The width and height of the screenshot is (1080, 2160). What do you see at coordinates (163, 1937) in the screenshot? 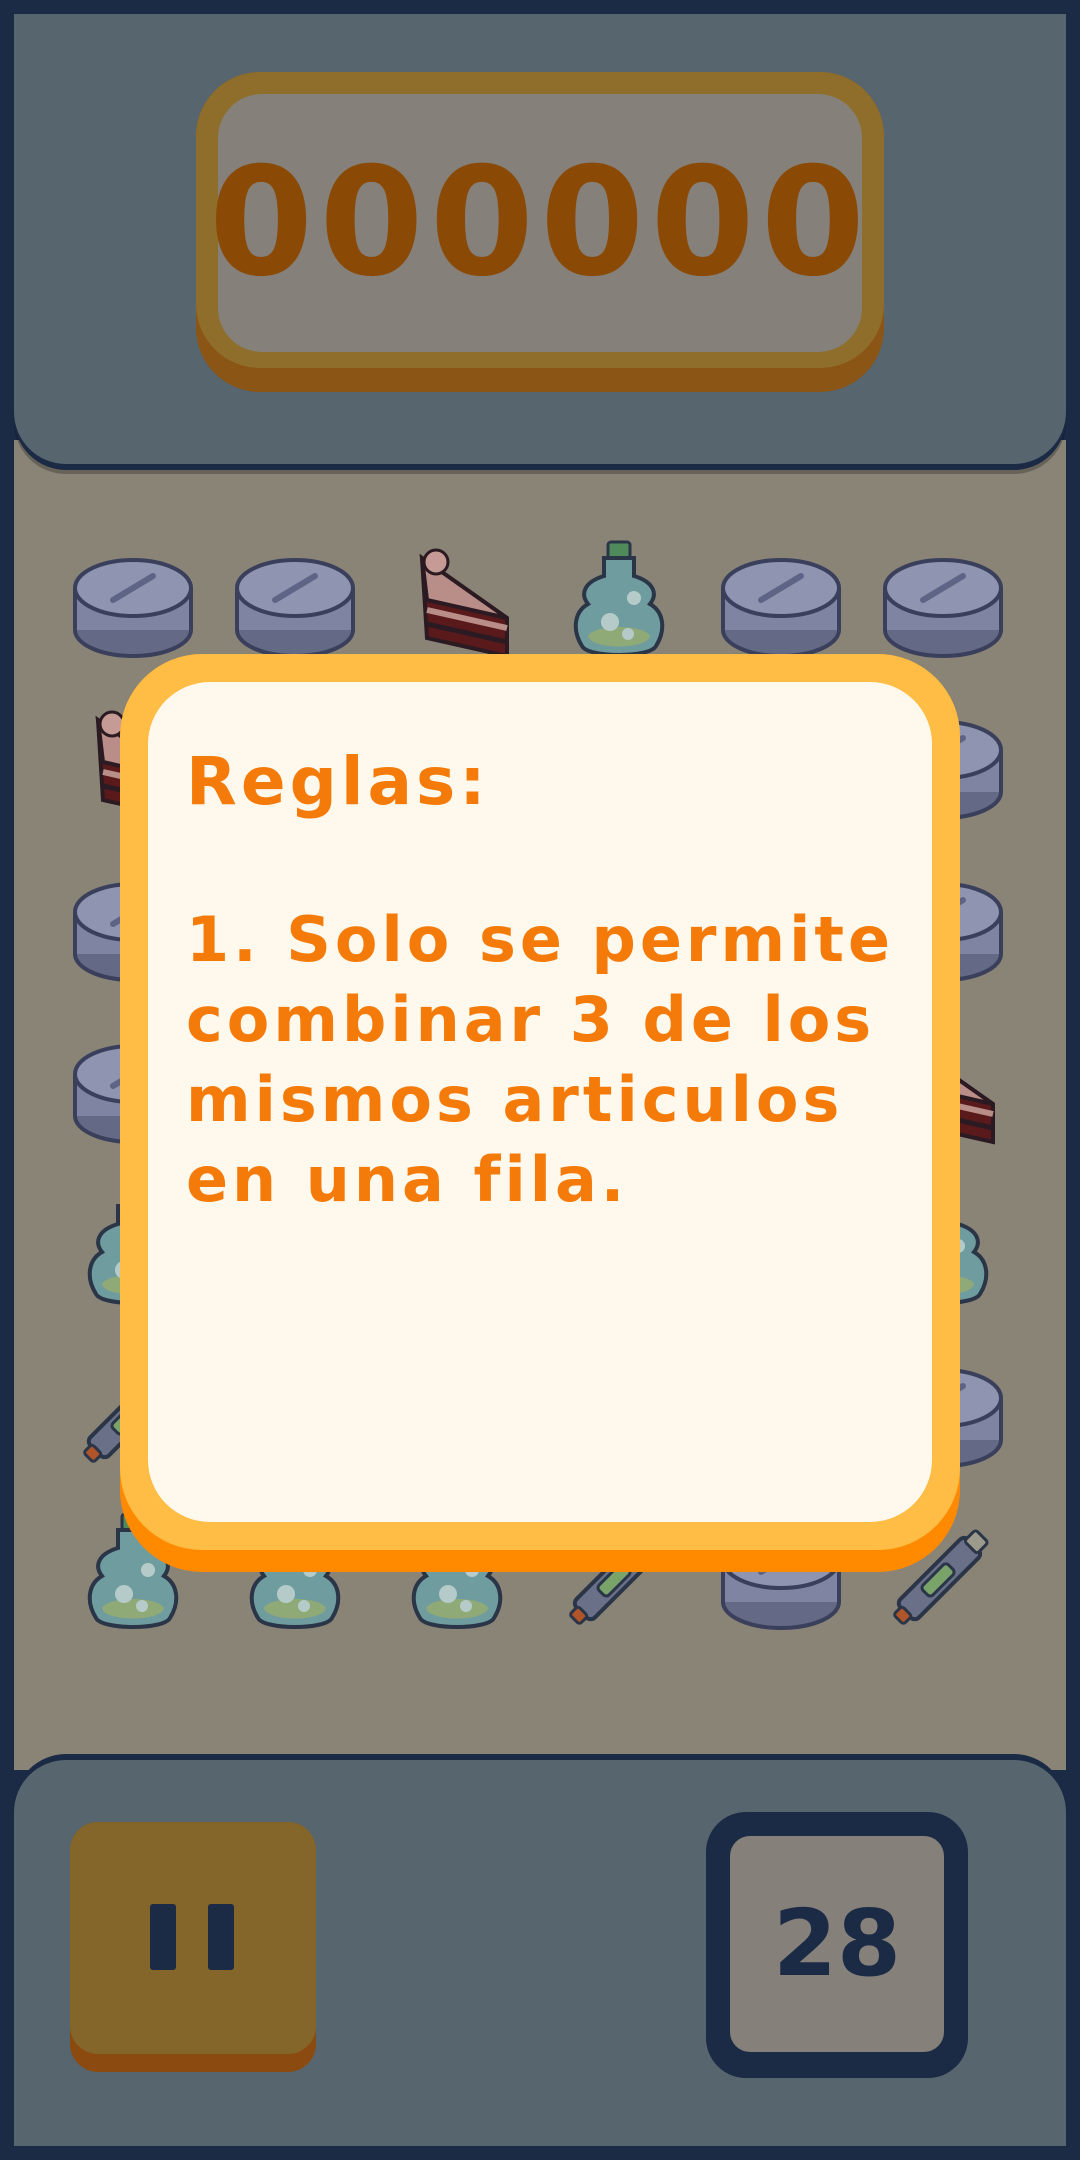
I see `pause-icon` at bounding box center [163, 1937].